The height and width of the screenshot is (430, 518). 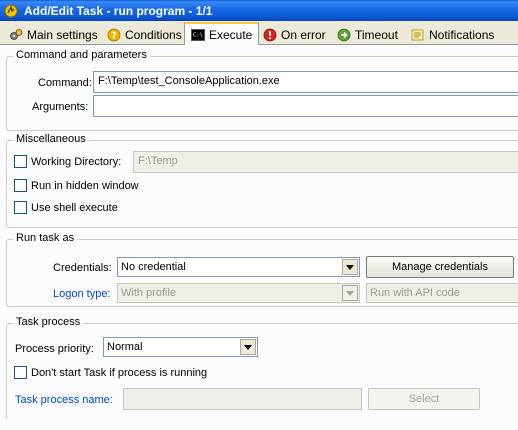 What do you see at coordinates (305, 106) in the screenshot?
I see `arguments-input` at bounding box center [305, 106].